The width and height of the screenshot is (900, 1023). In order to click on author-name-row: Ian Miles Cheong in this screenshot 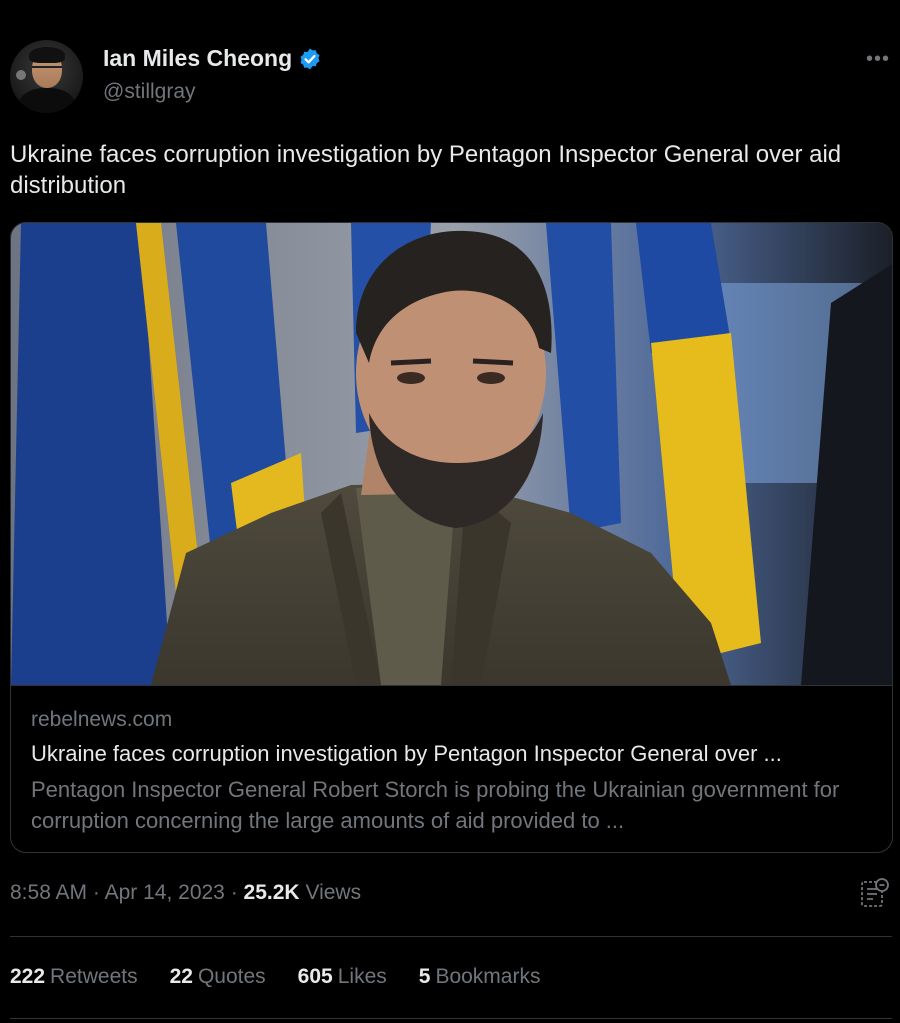, I will do `click(212, 58)`.